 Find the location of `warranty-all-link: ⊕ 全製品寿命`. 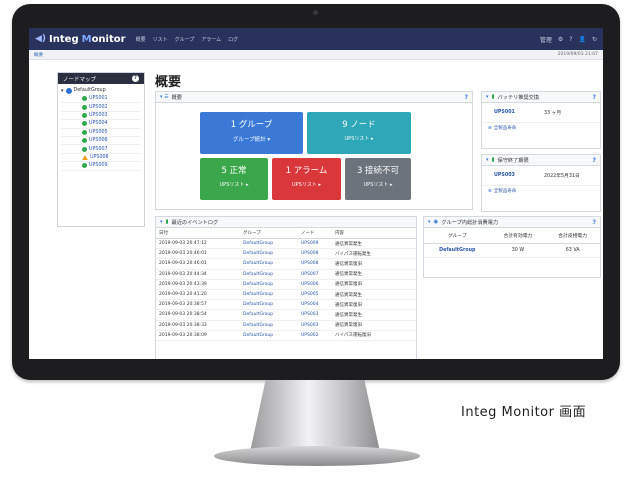

warranty-all-link: ⊕ 全製品寿命 is located at coordinates (541, 191).